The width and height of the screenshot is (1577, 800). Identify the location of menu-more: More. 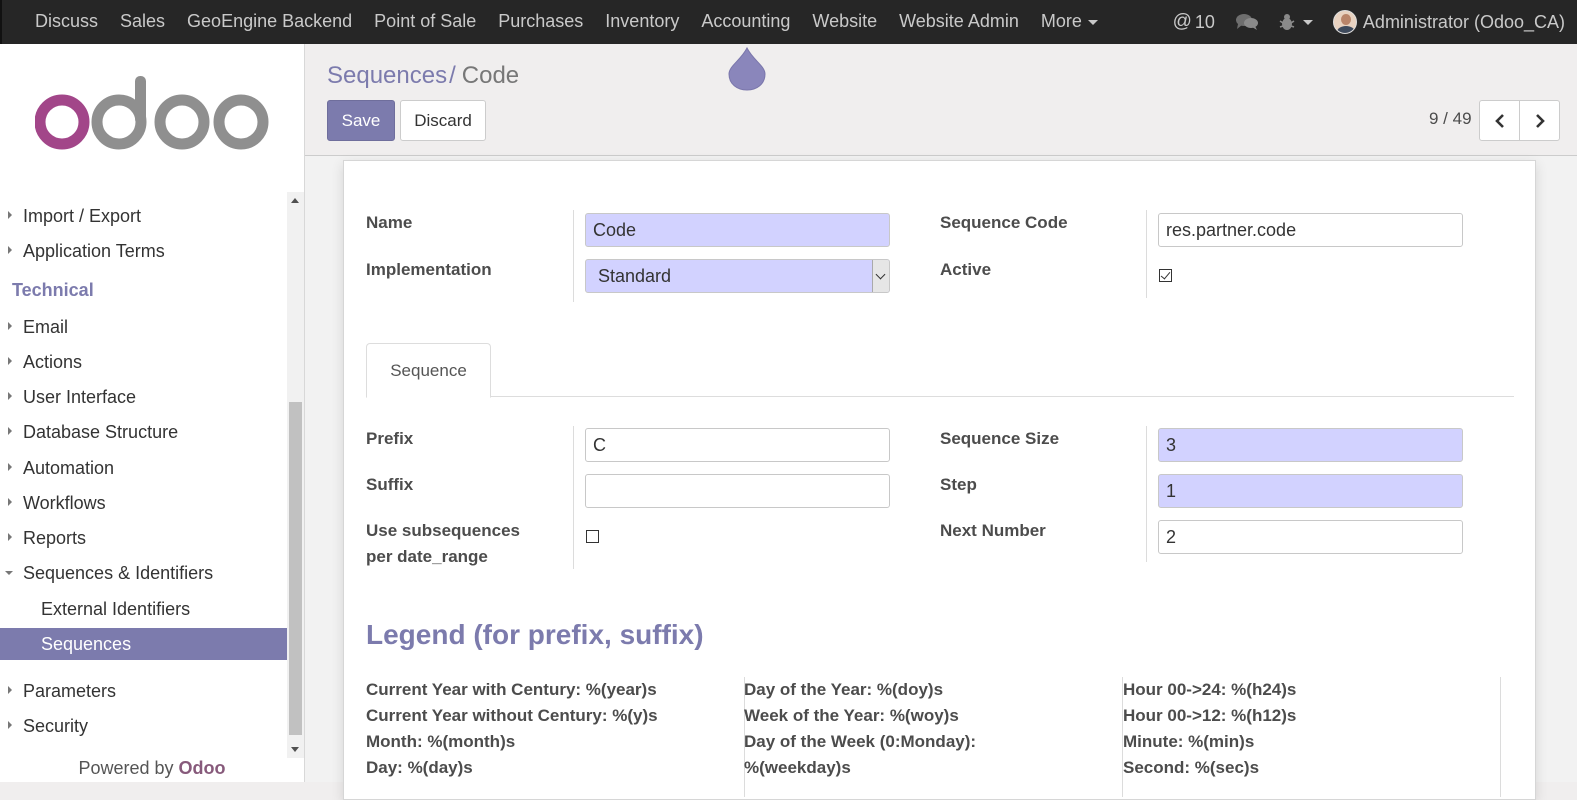
(1069, 22).